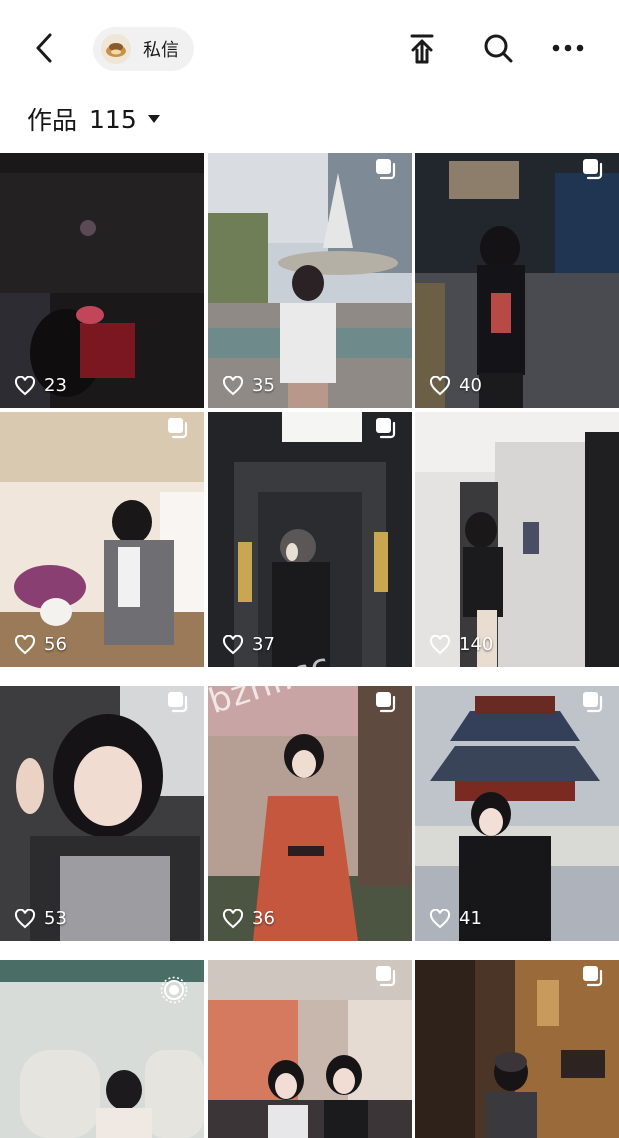 Image resolution: width=619 pixels, height=1138 pixels. I want to click on grid-item: 35, so click(310, 280).